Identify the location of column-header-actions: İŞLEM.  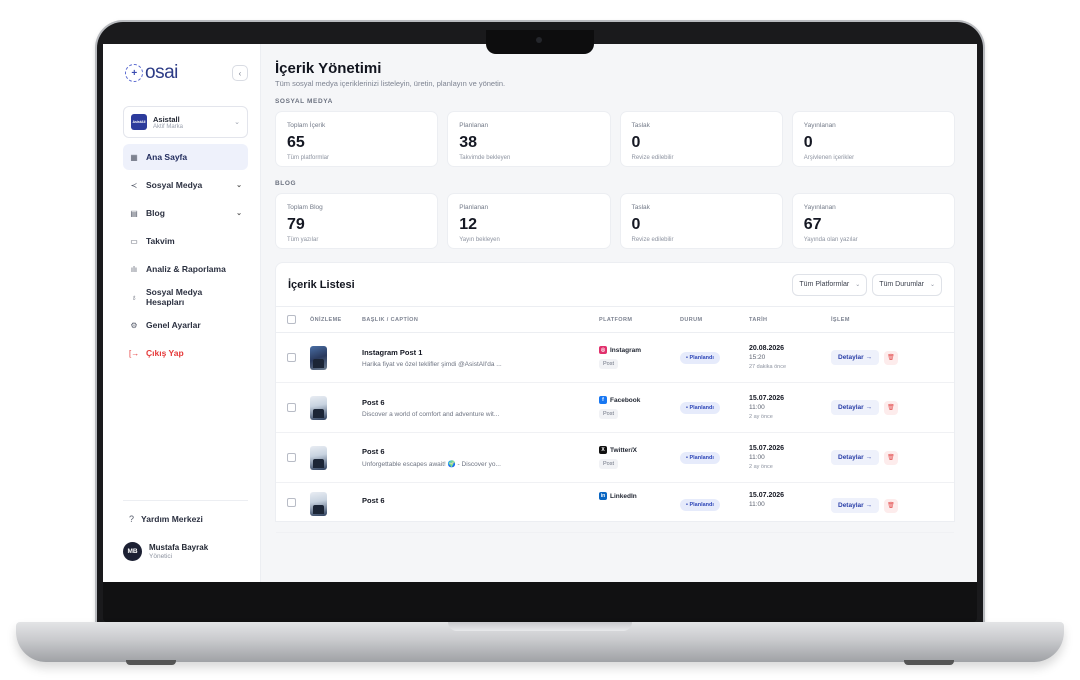
(840, 319).